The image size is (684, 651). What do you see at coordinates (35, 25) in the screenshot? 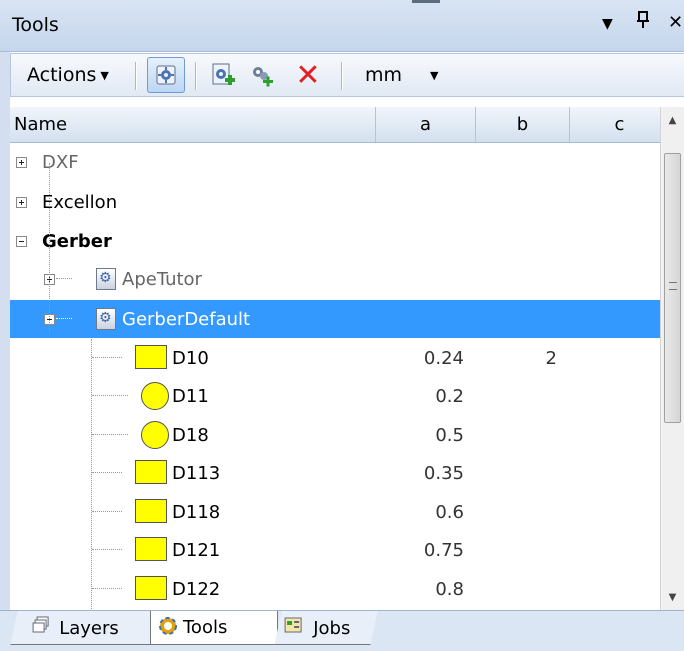
I see `panel-title: Tools` at bounding box center [35, 25].